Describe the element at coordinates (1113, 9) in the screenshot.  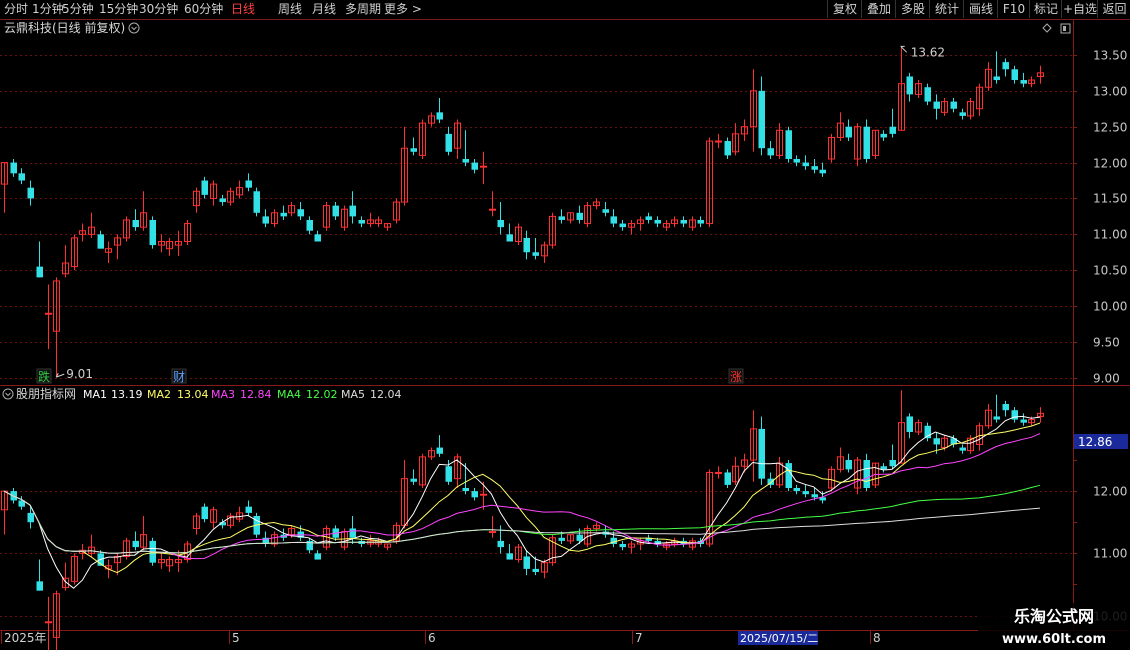
I see `toolbar-button: 返回` at that location.